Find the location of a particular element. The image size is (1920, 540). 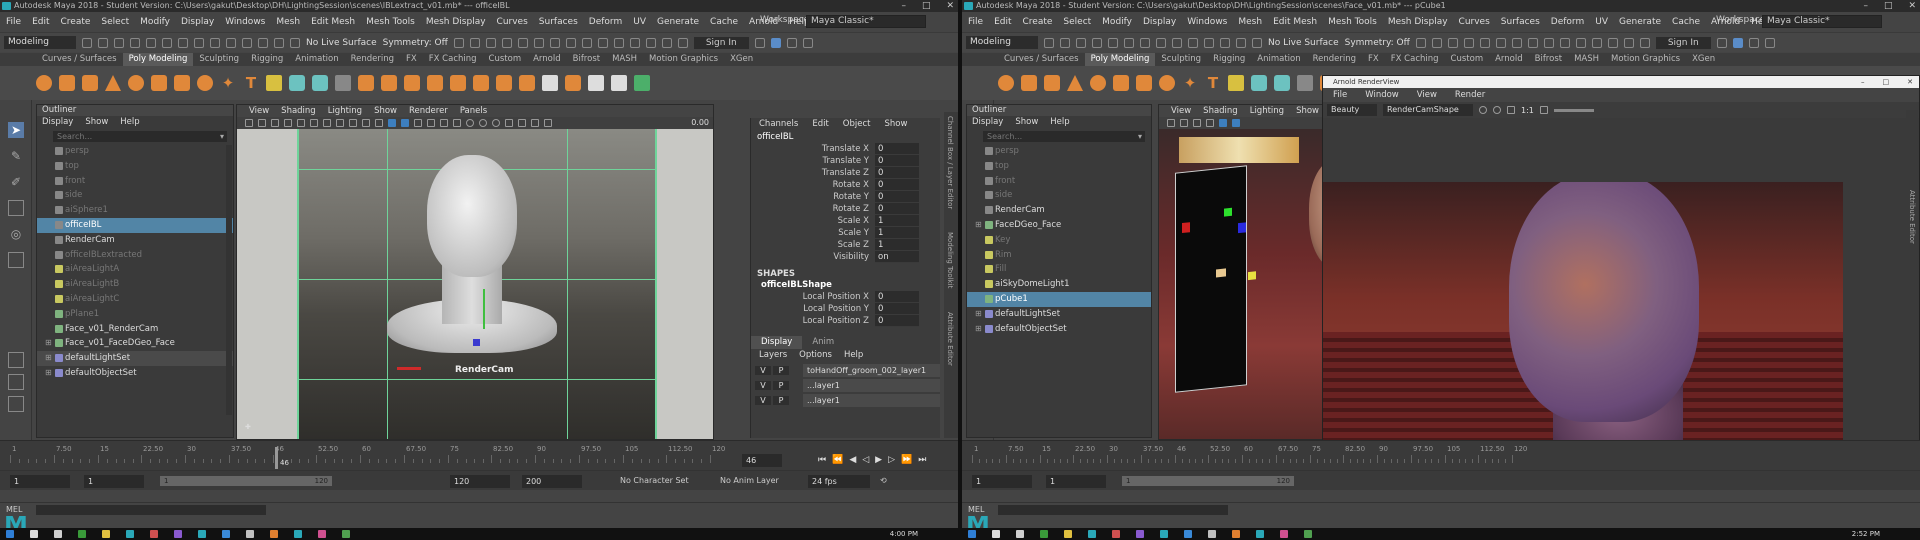

shelf-tab-sculpting: Sculpting is located at coordinates (1181, 59).